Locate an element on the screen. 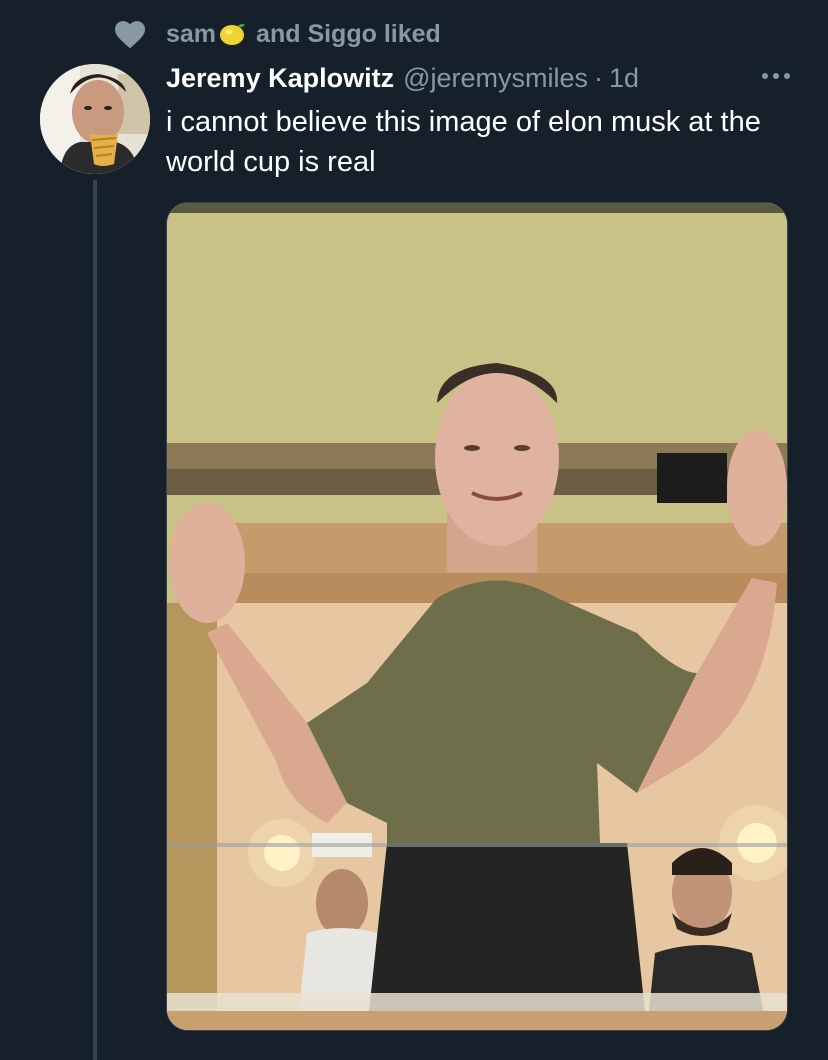 This screenshot has height=1060, width=828. liked-by-user-link: sam is located at coordinates (191, 34).